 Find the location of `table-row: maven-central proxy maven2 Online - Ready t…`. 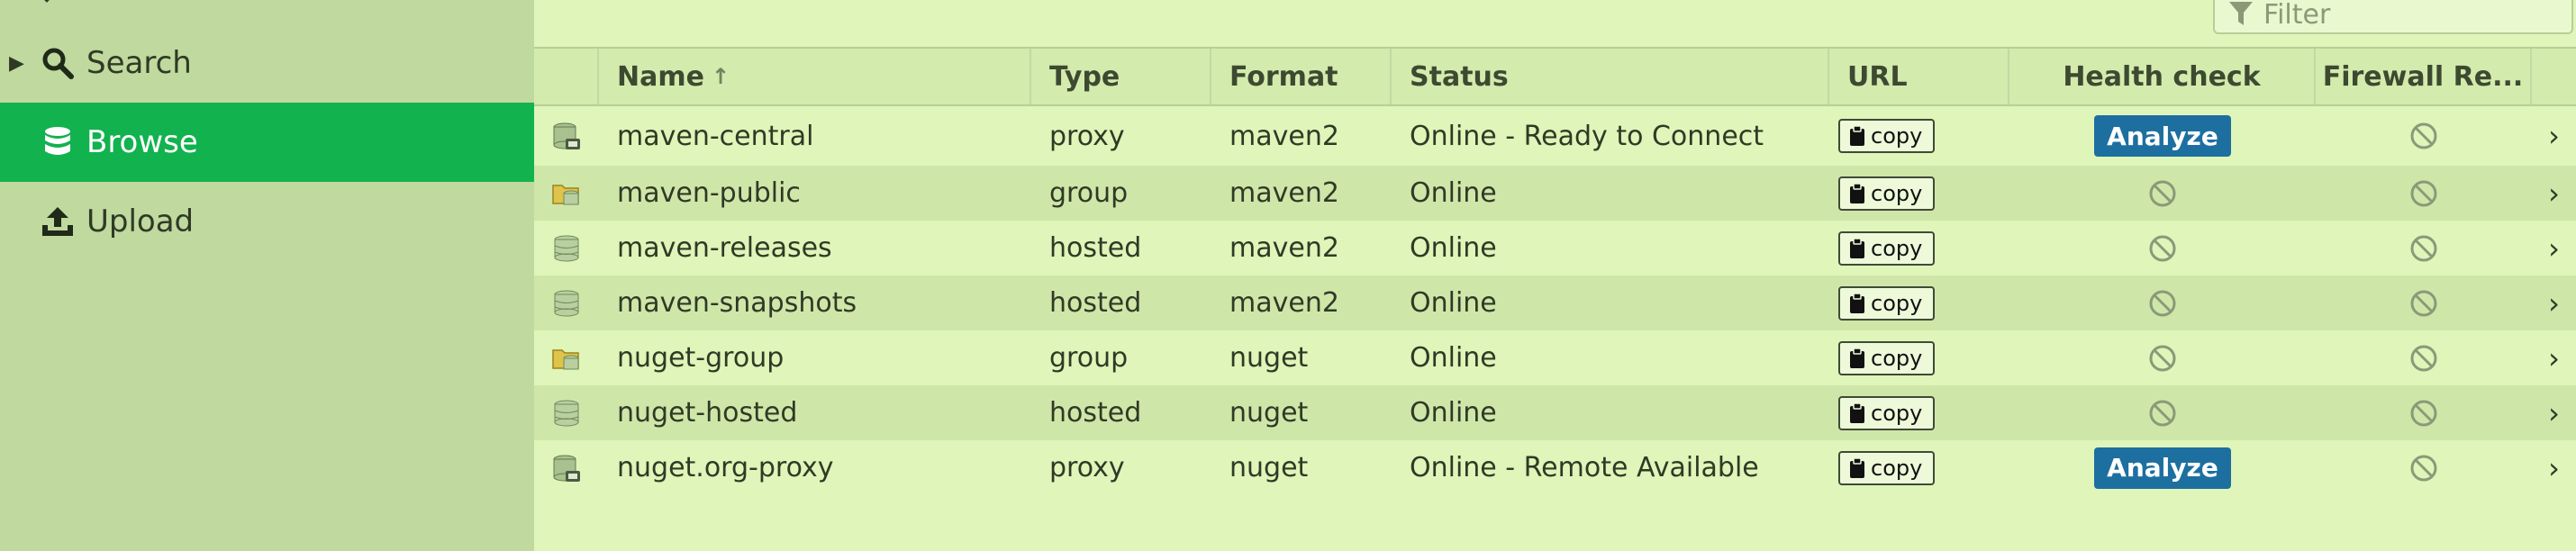

table-row: maven-central proxy maven2 Online - Ready t… is located at coordinates (1555, 136).